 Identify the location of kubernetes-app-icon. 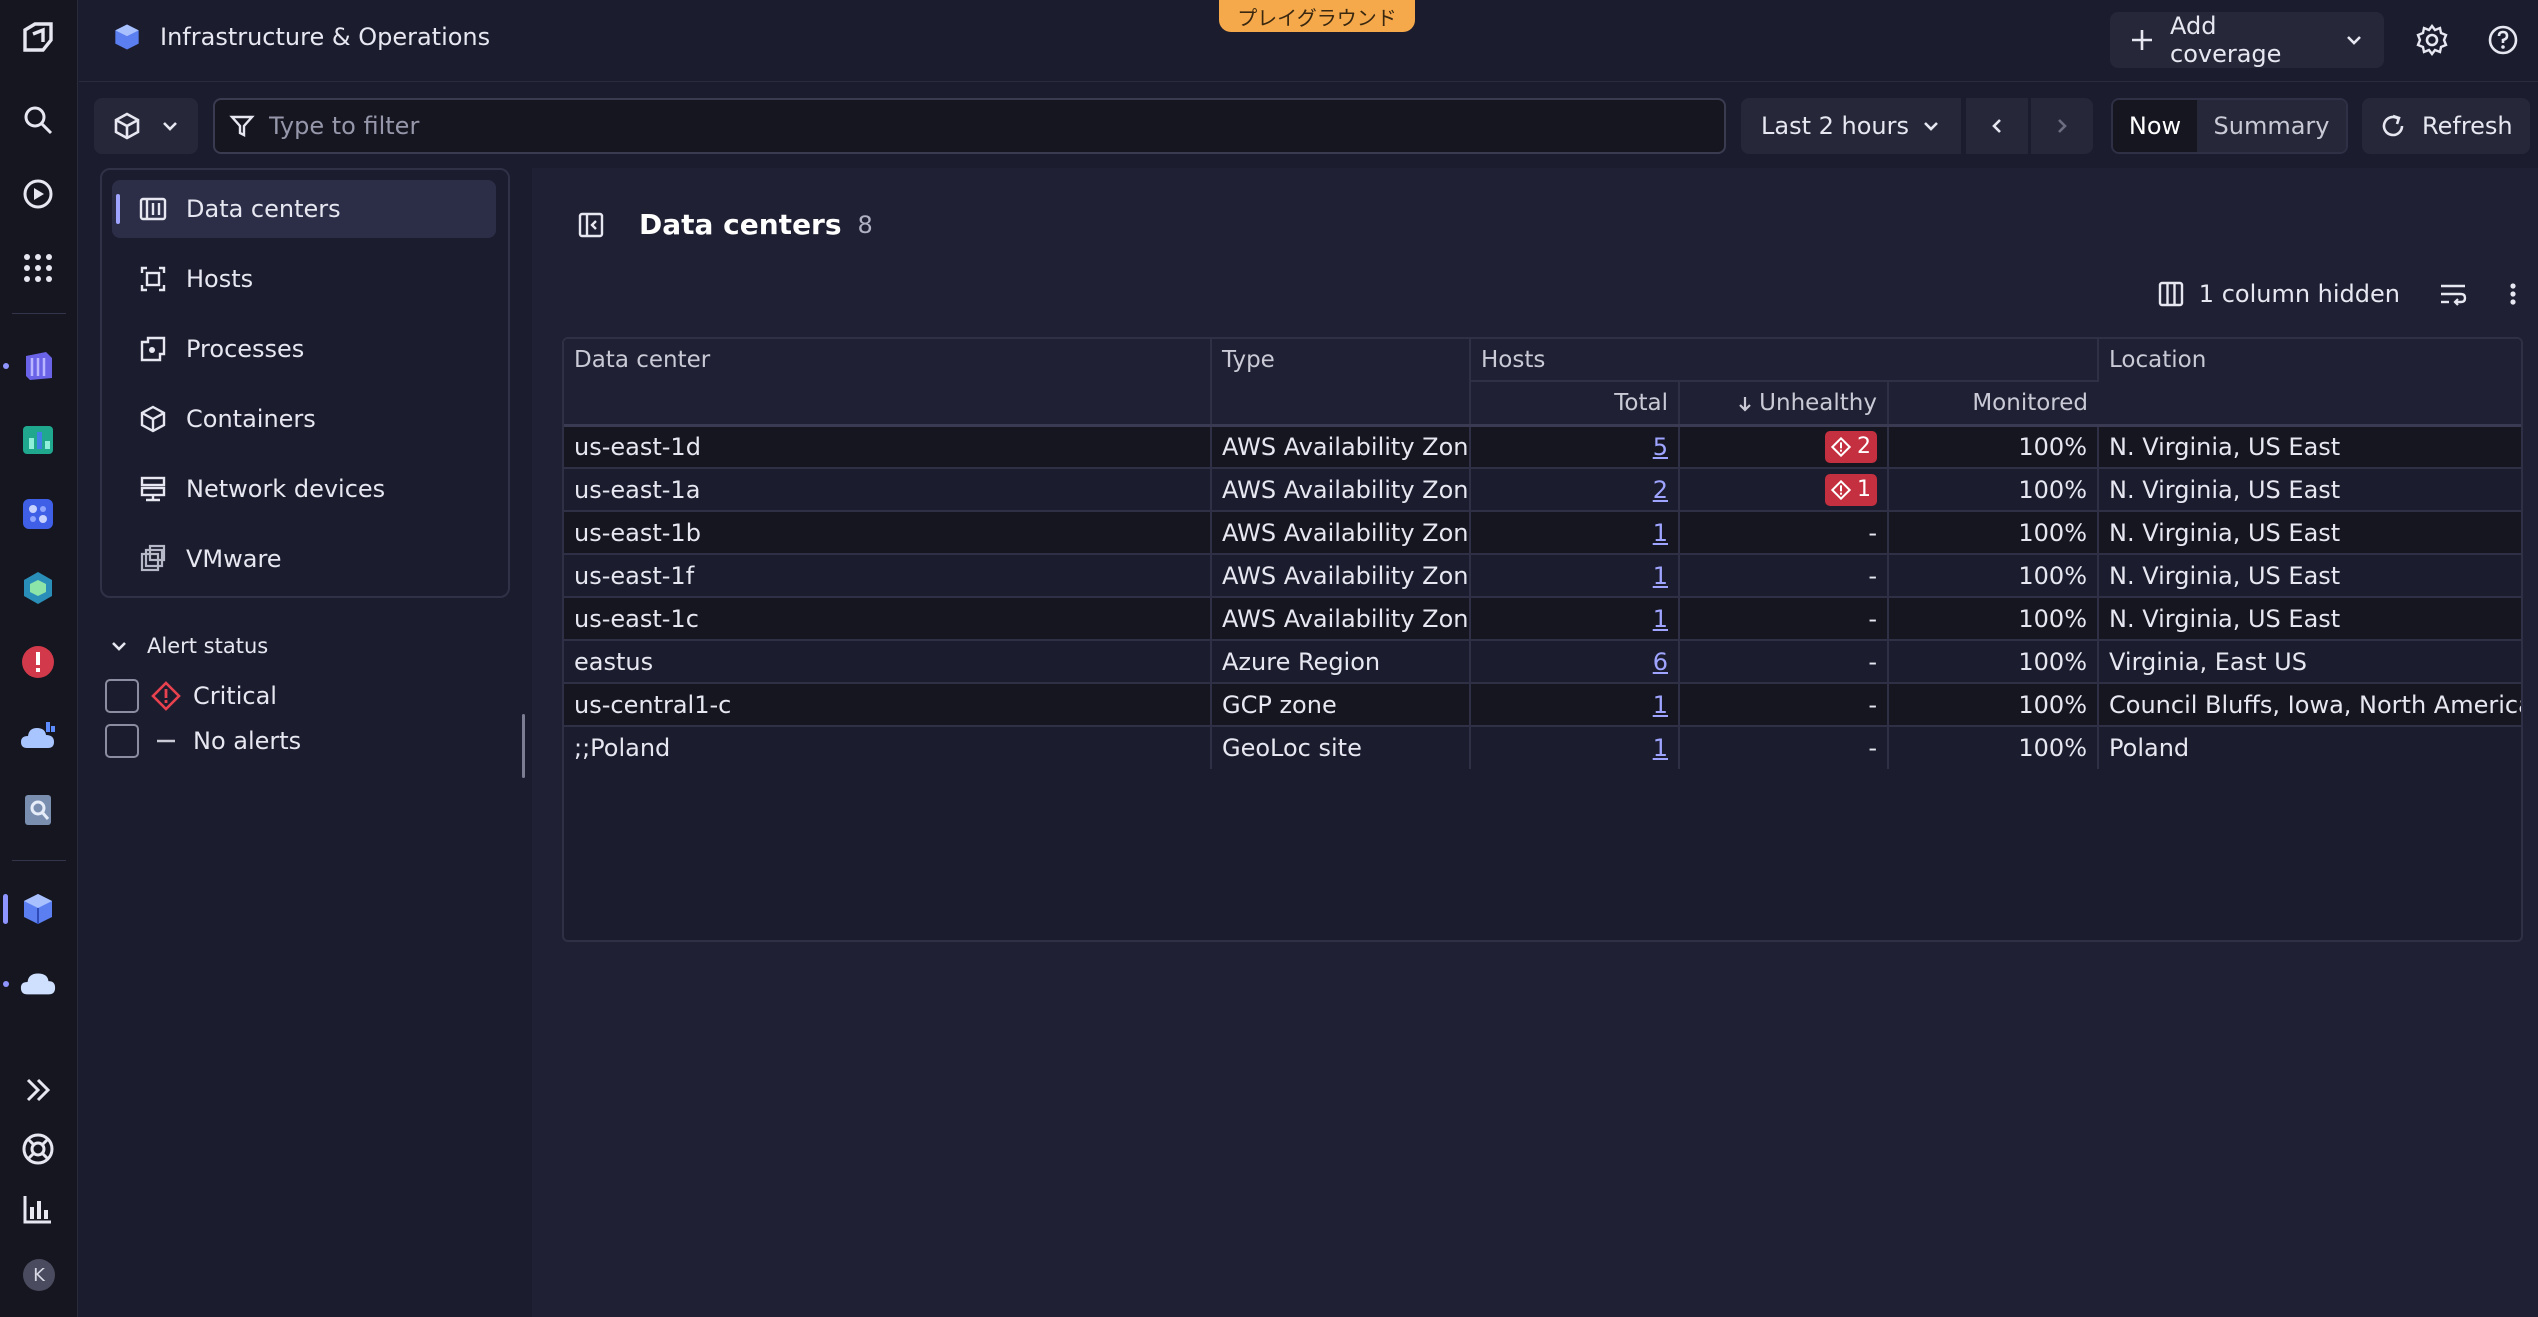
(38, 366).